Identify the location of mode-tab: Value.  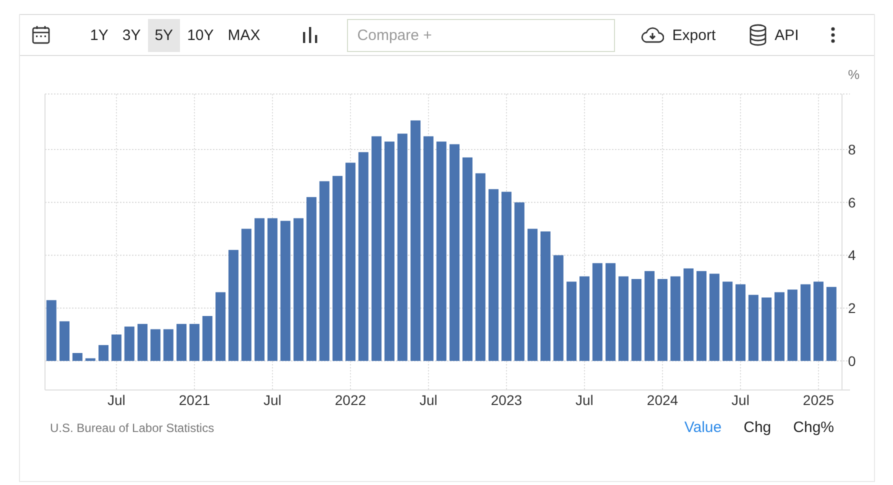
(703, 427).